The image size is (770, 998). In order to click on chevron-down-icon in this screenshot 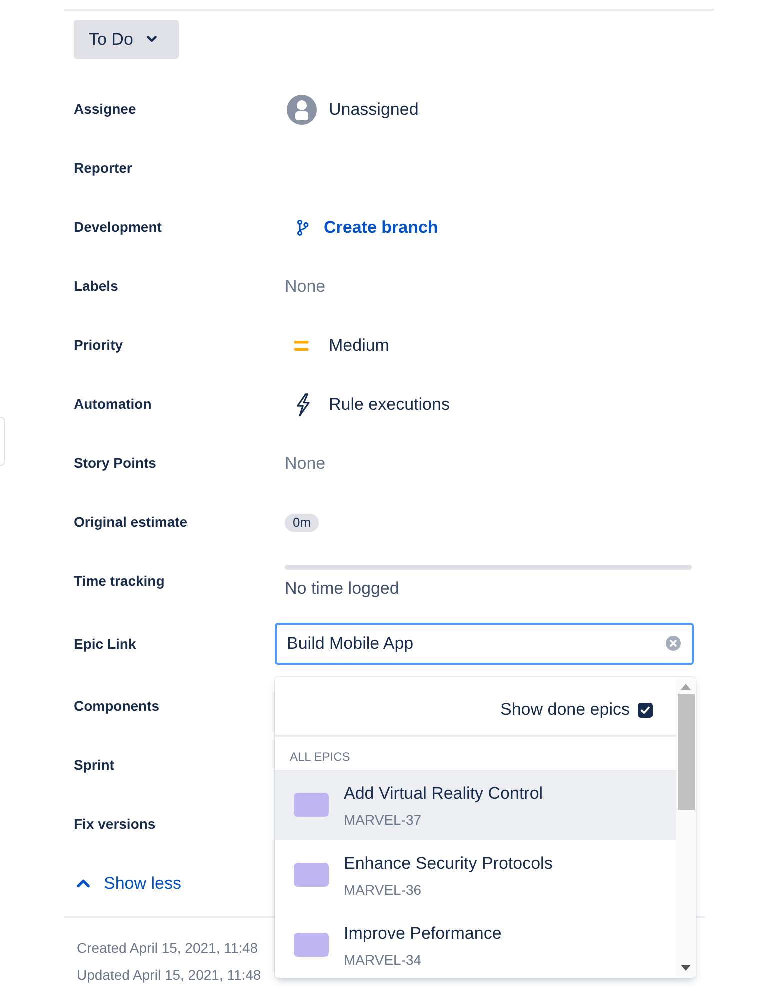, I will do `click(152, 39)`.